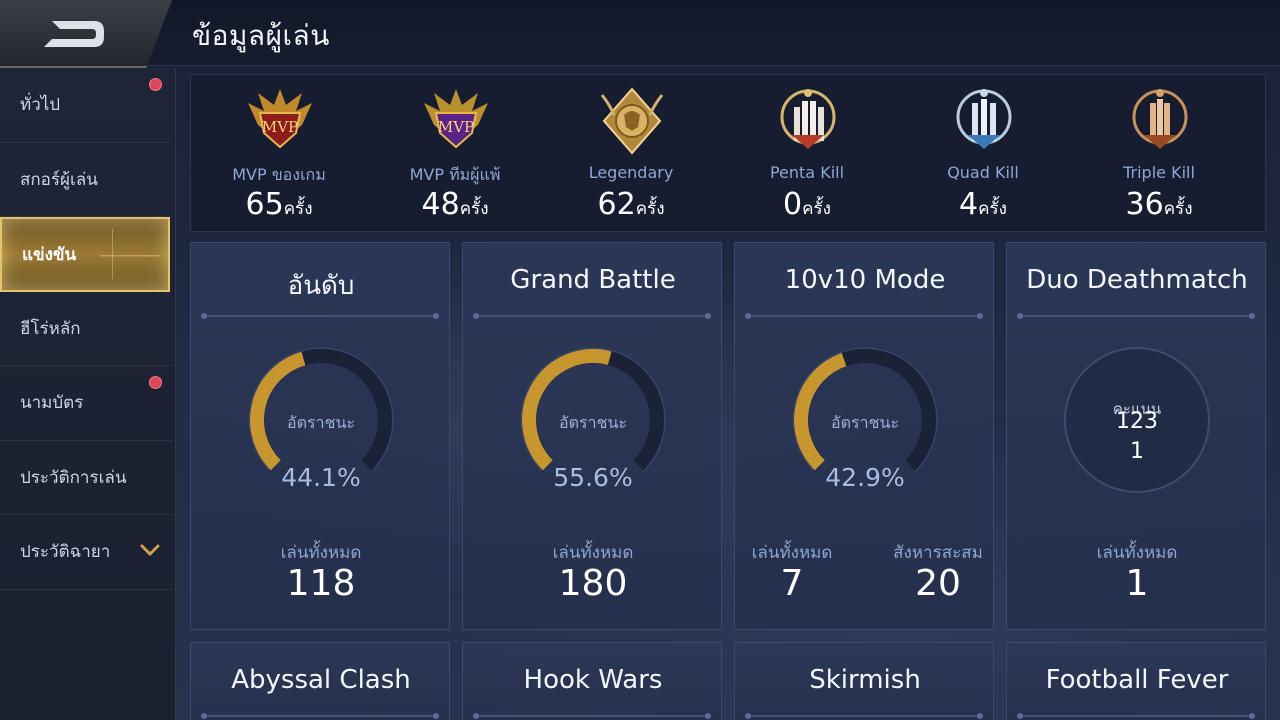 The width and height of the screenshot is (1280, 720). Describe the element at coordinates (279, 204) in the screenshot. I see `achievement-count: 65ครั้ง` at that location.